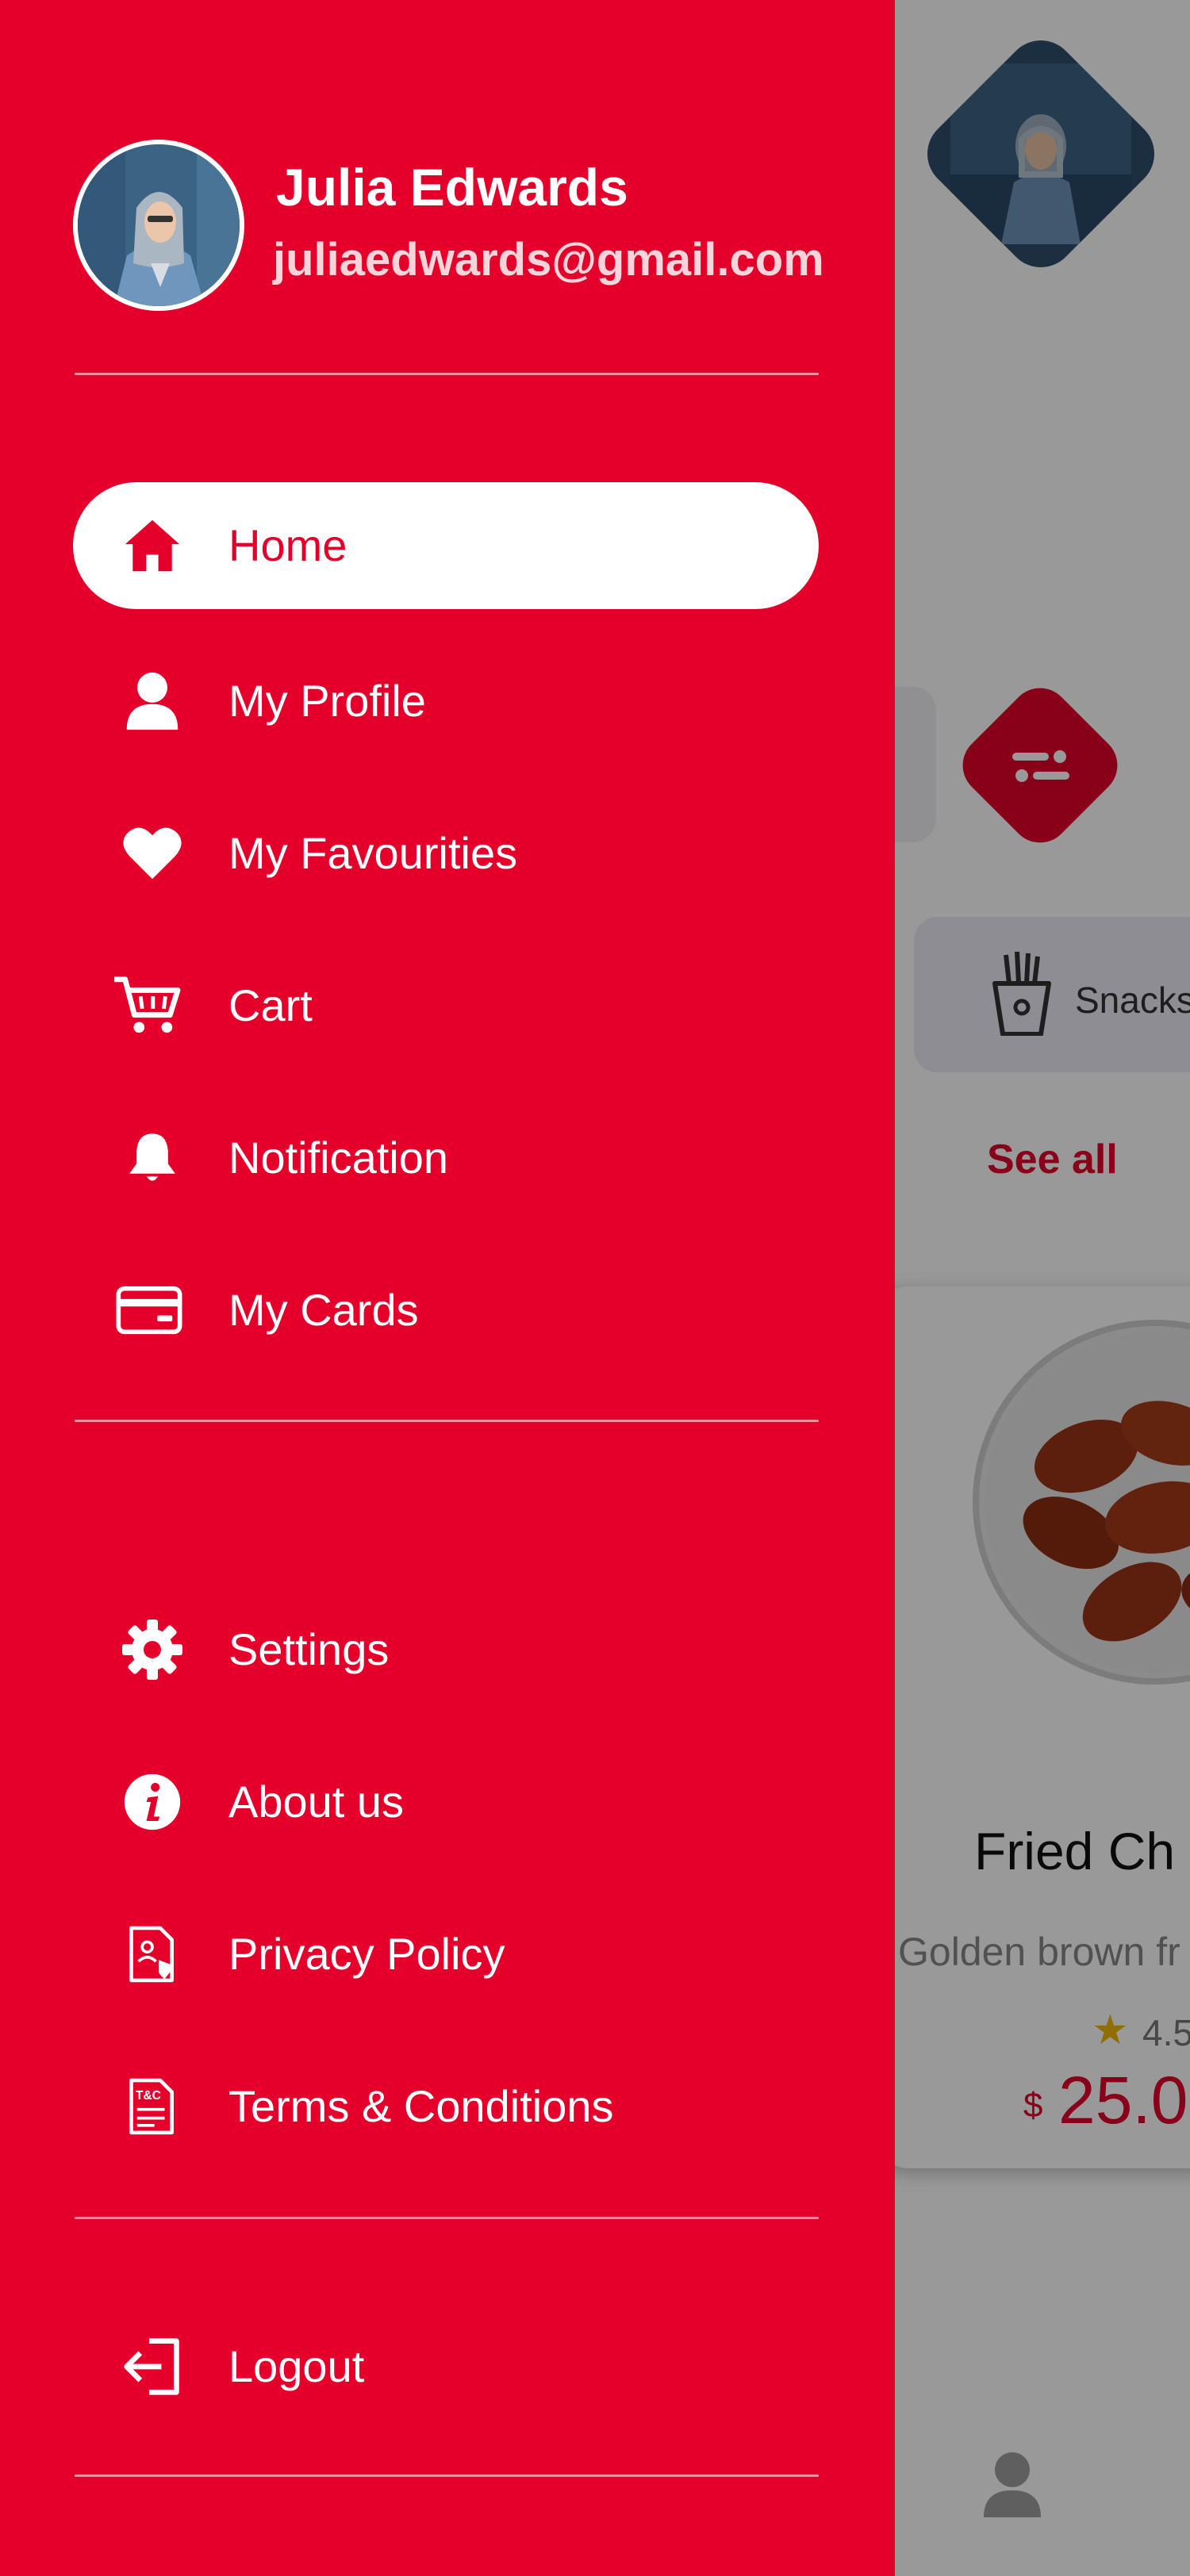 Image resolution: width=1190 pixels, height=2576 pixels. I want to click on menu-item-label: Settings, so click(309, 1649).